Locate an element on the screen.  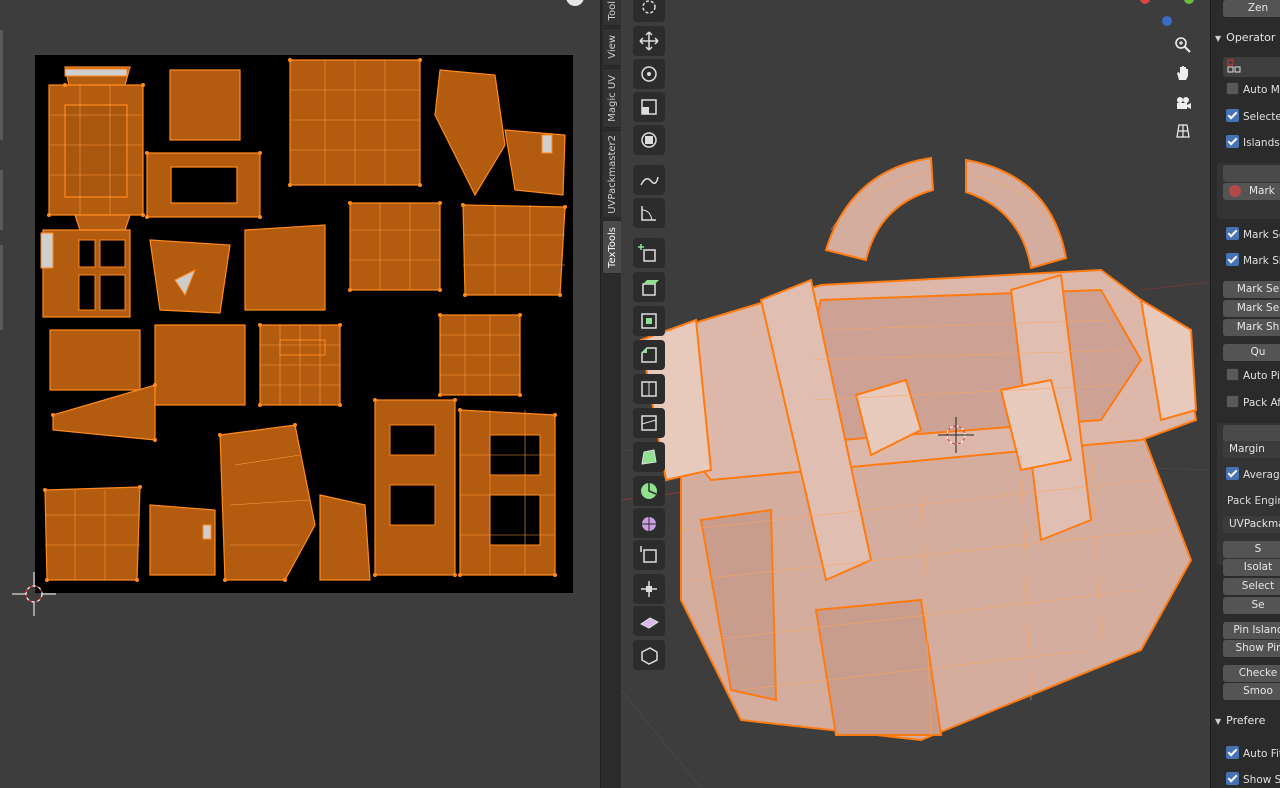
region-toggle-icon is located at coordinates (575, 3).